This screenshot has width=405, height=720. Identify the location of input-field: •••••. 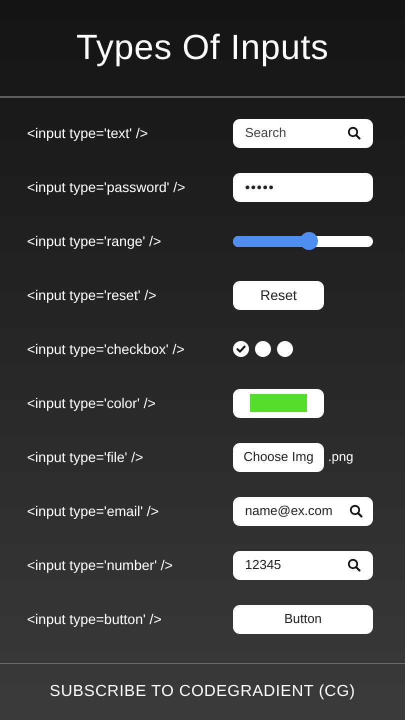
(303, 187).